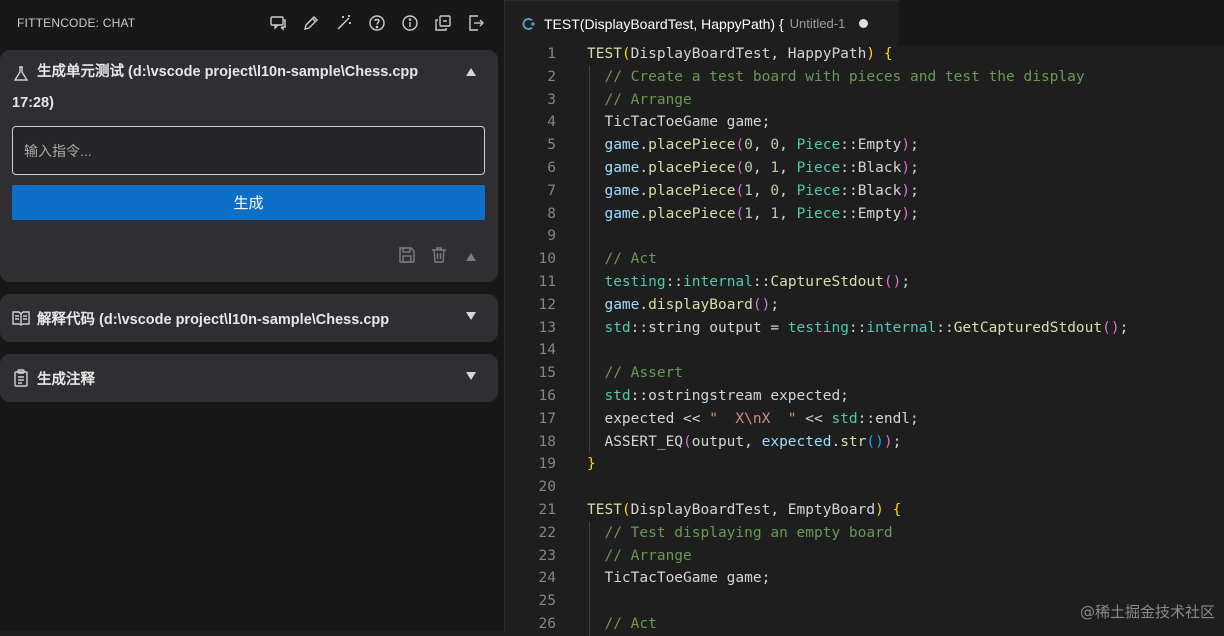 The width and height of the screenshot is (1224, 636). Describe the element at coordinates (76, 23) in the screenshot. I see `sidebar-title: FITTENCODE: CHAT` at that location.